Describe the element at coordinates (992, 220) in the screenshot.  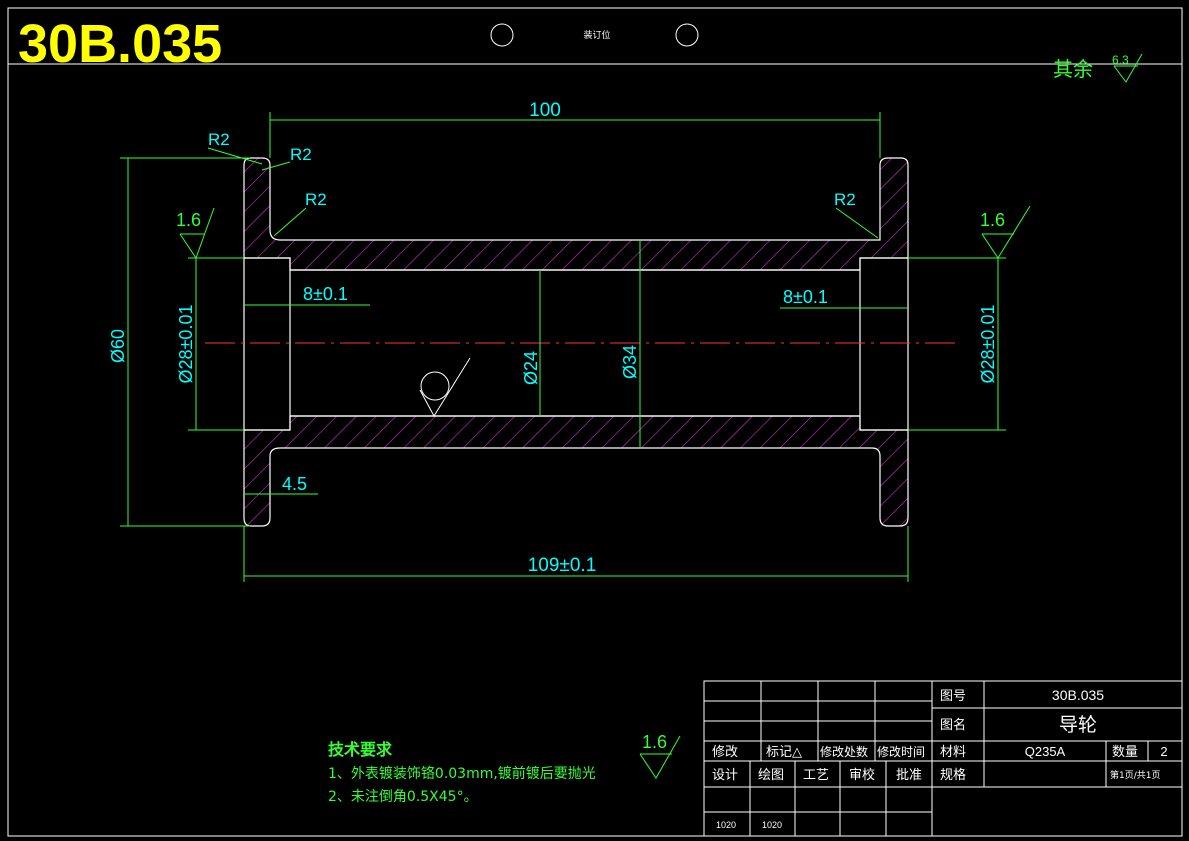
I see `roughness-right-text: 1.6` at that location.